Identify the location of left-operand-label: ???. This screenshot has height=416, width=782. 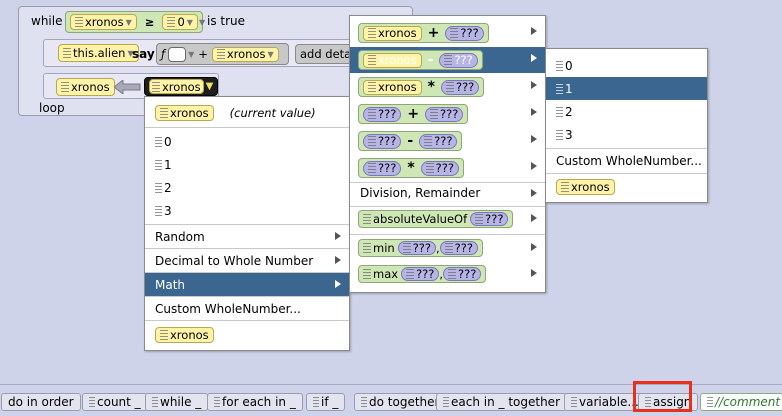
(387, 141).